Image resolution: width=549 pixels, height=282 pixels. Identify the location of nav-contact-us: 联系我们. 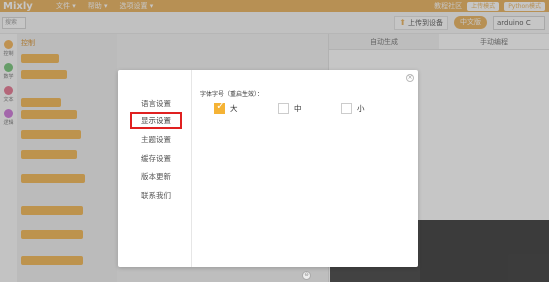
(156, 195).